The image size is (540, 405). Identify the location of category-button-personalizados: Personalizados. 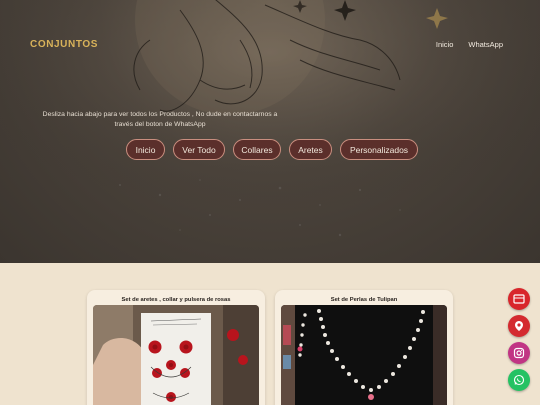
(379, 149).